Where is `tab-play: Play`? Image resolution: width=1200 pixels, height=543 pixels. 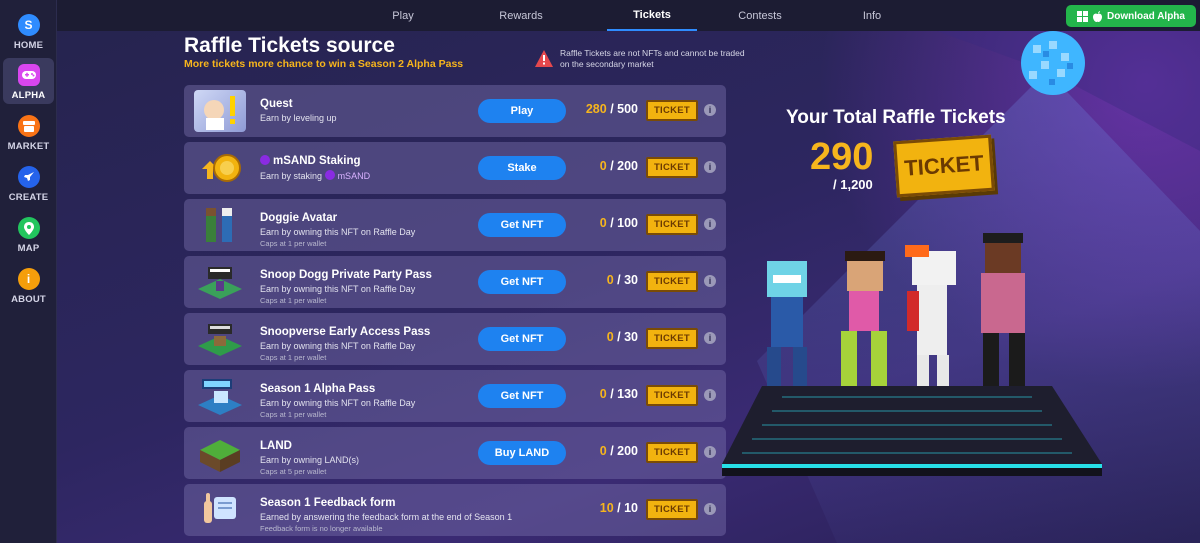 tab-play: Play is located at coordinates (403, 15).